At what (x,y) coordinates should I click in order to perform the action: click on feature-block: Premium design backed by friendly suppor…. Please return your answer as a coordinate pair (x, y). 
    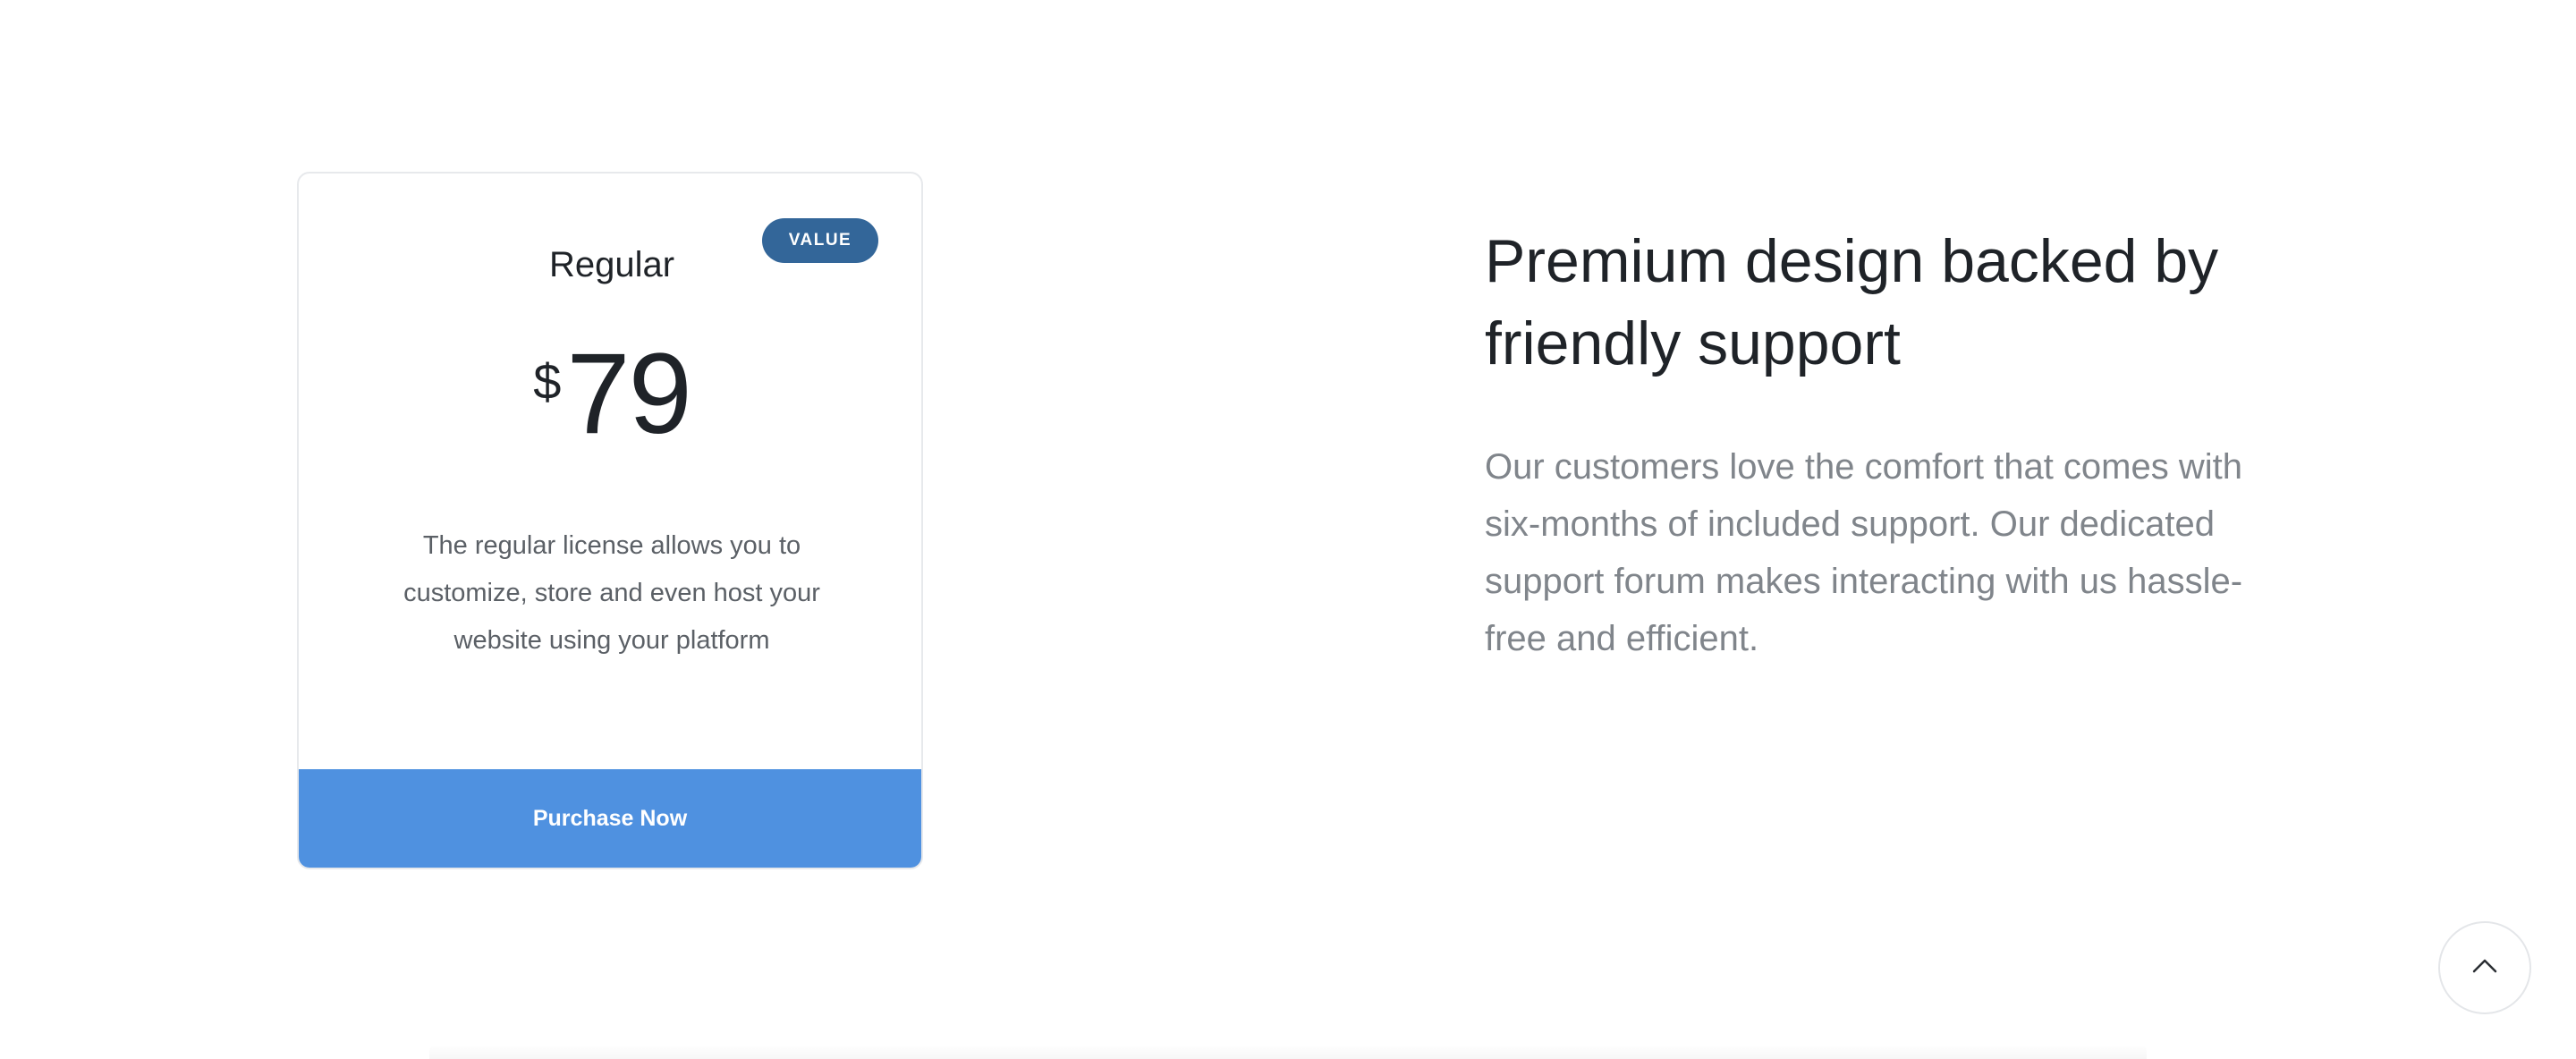
    Looking at the image, I should click on (1887, 443).